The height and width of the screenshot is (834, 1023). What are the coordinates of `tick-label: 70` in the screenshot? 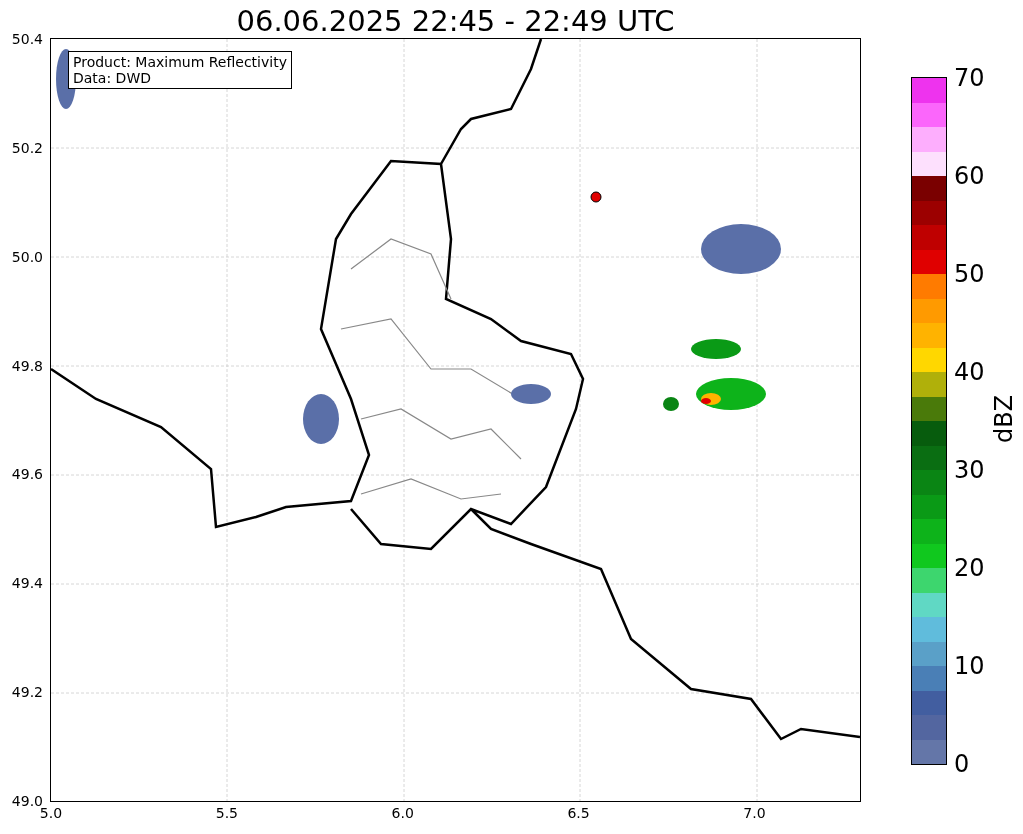 It's located at (969, 78).